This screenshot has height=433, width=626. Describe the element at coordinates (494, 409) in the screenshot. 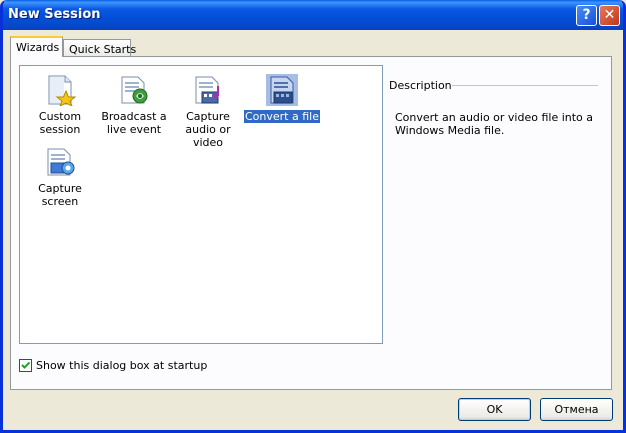

I see `ok-button: OK` at that location.